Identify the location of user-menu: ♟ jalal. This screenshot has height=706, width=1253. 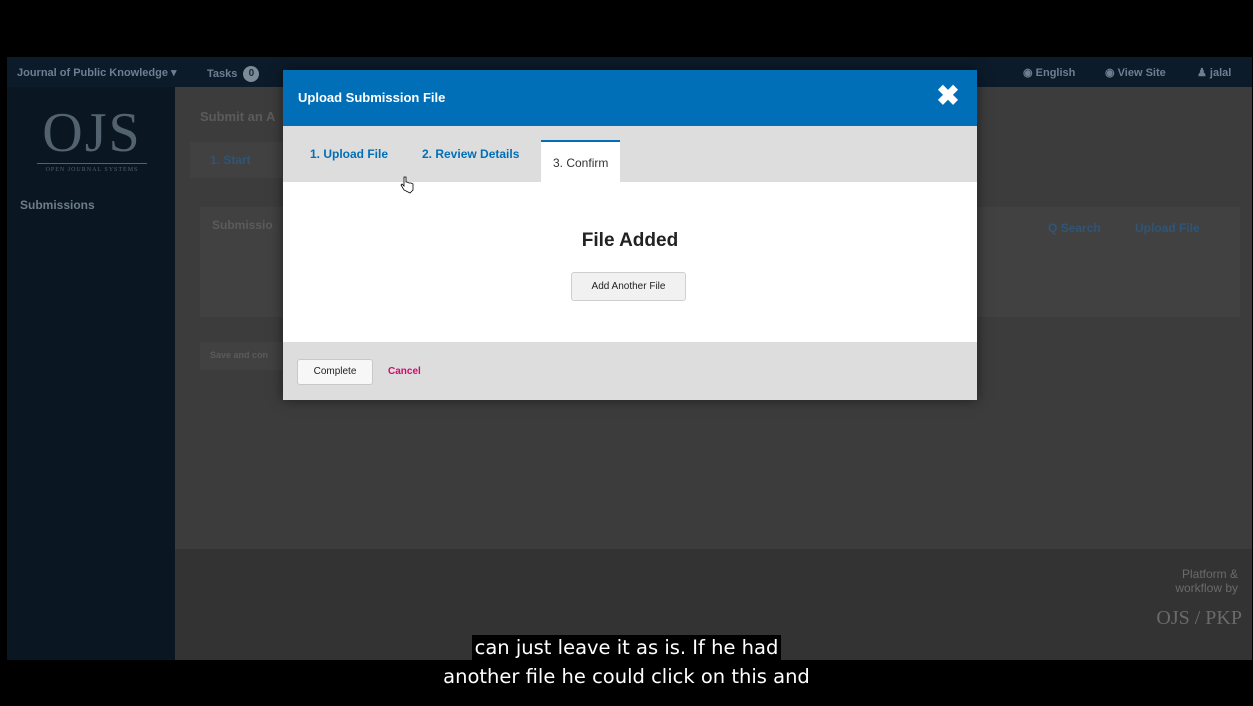
(1214, 72).